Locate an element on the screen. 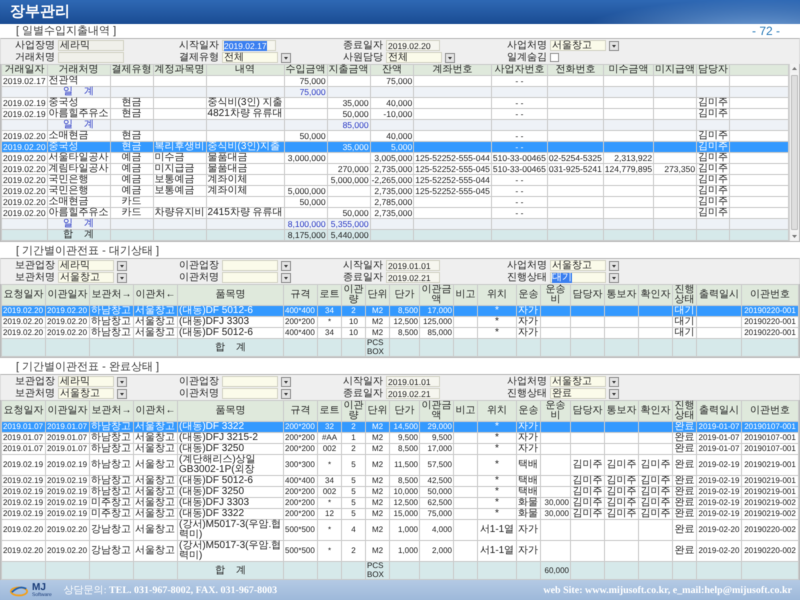 The height and width of the screenshot is (600, 800). field-label: 사업장명 is located at coordinates (35, 45).